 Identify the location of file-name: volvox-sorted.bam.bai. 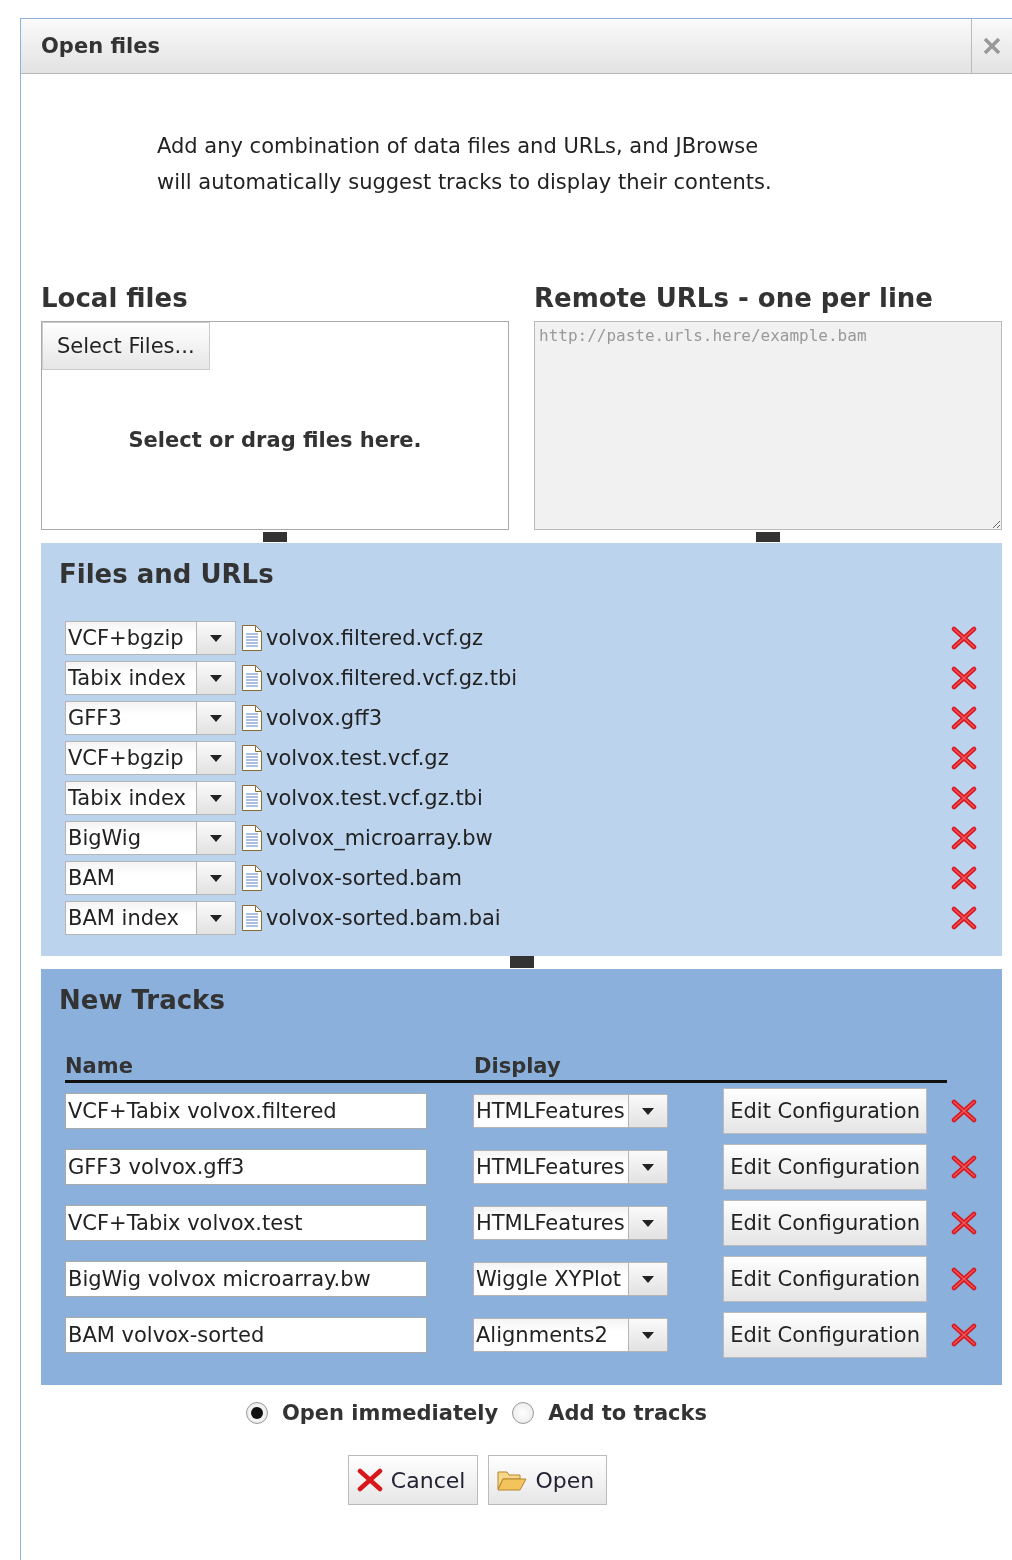
(383, 918).